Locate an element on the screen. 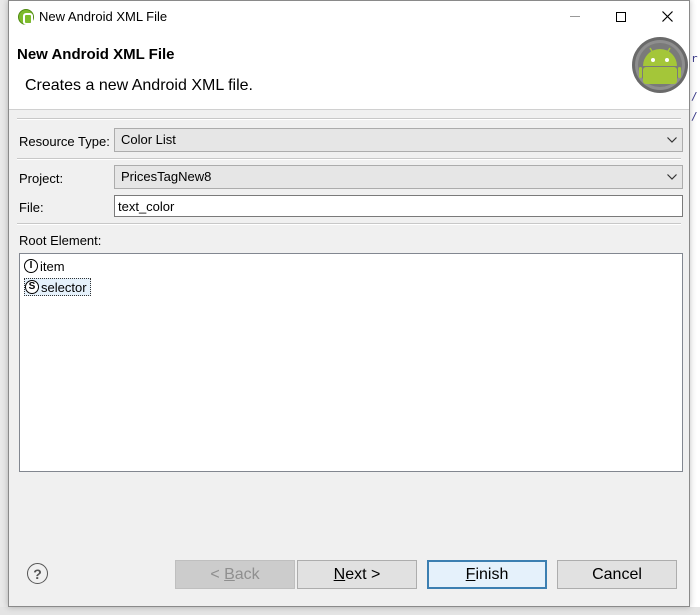 Image resolution: width=700 pixels, height=615 pixels. close-icon is located at coordinates (667, 16).